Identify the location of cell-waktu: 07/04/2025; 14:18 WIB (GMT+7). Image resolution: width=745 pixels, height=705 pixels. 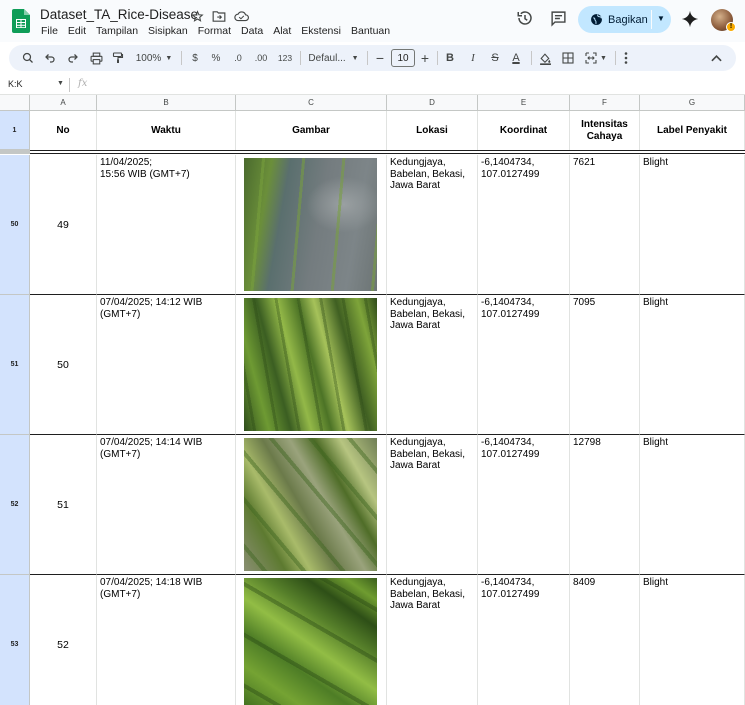
(166, 640).